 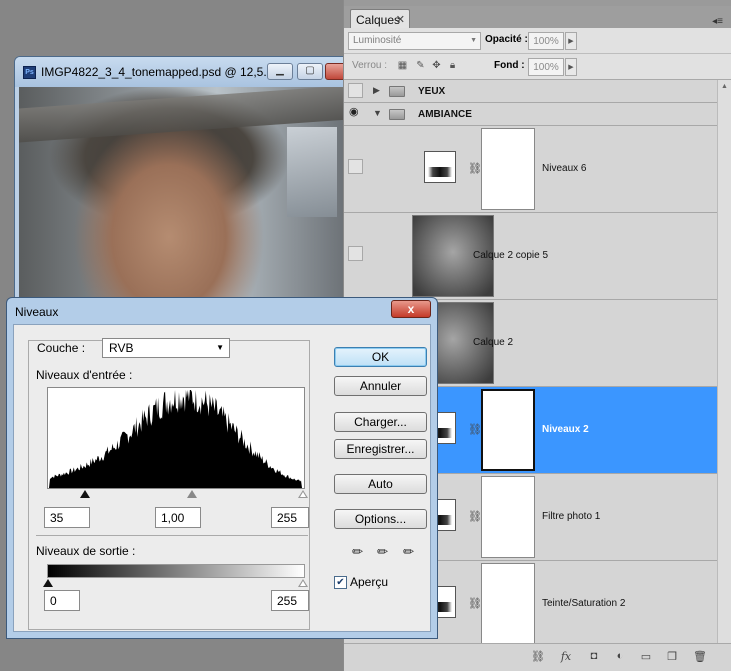 I want to click on link-layers-icon: ⛓, so click(x=538, y=657).